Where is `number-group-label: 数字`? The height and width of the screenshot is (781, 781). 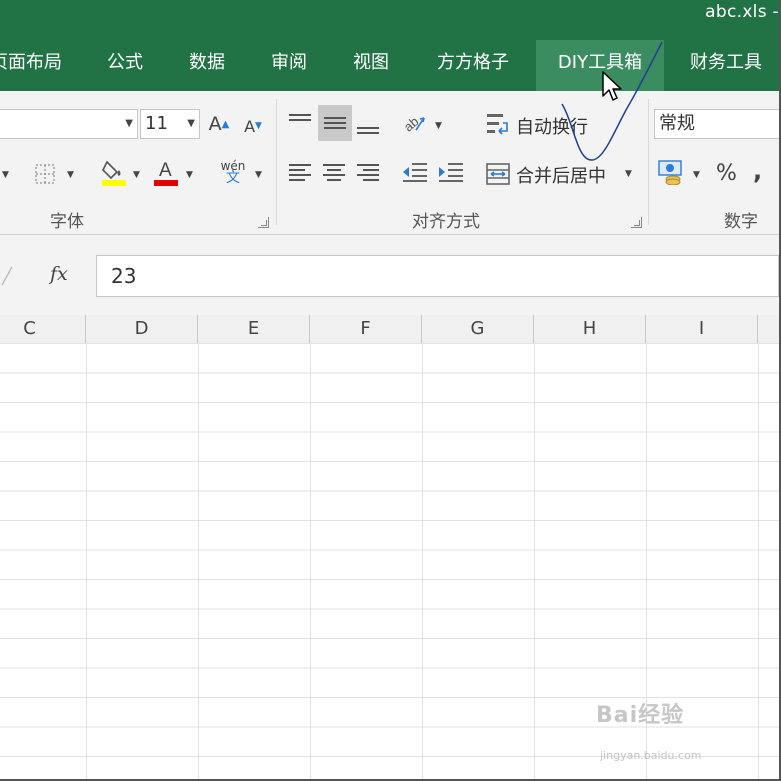 number-group-label: 数字 is located at coordinates (741, 222).